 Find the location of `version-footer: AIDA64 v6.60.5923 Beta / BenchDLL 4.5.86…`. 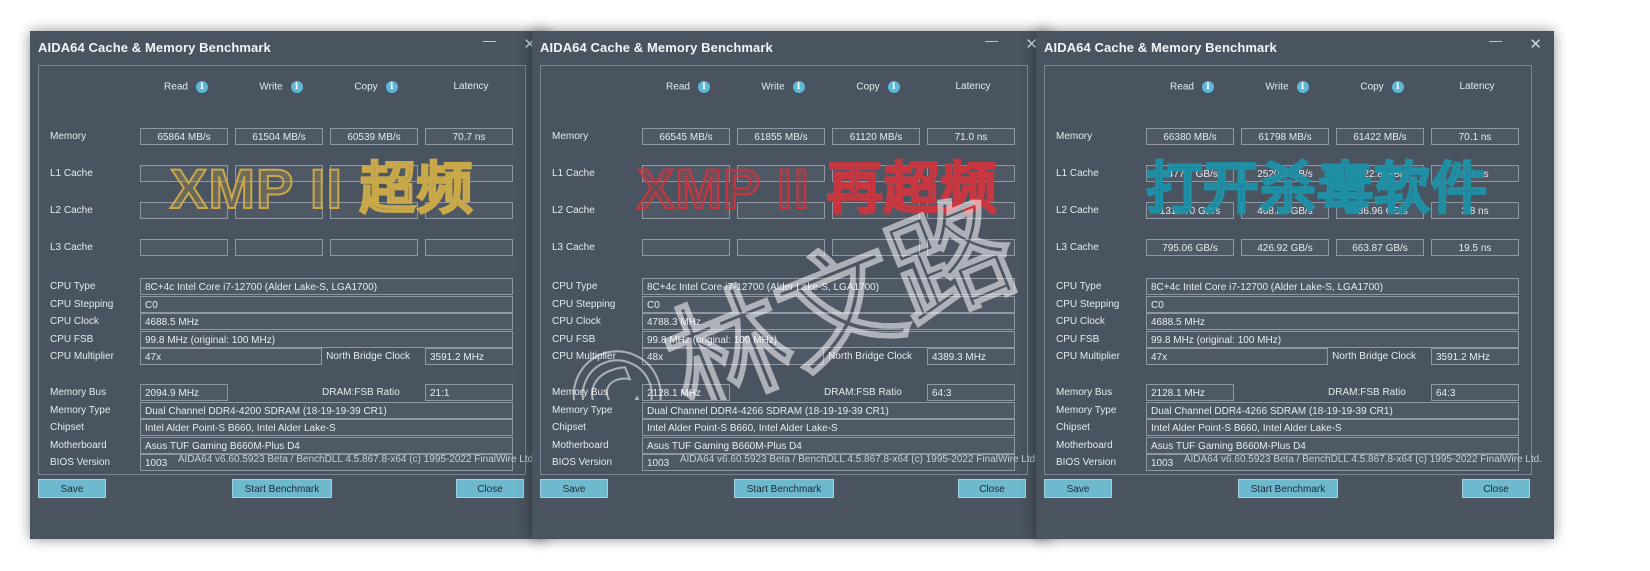

version-footer: AIDA64 v6.60.5923 Beta / BenchDLL 4.5.86… is located at coordinates (356, 459).